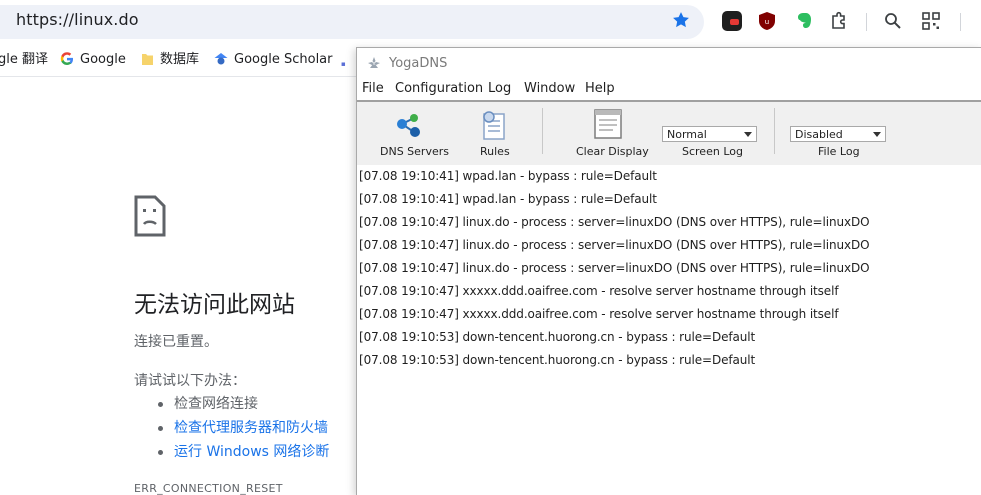 This screenshot has height=495, width=981. I want to click on google-icon, so click(66, 58).